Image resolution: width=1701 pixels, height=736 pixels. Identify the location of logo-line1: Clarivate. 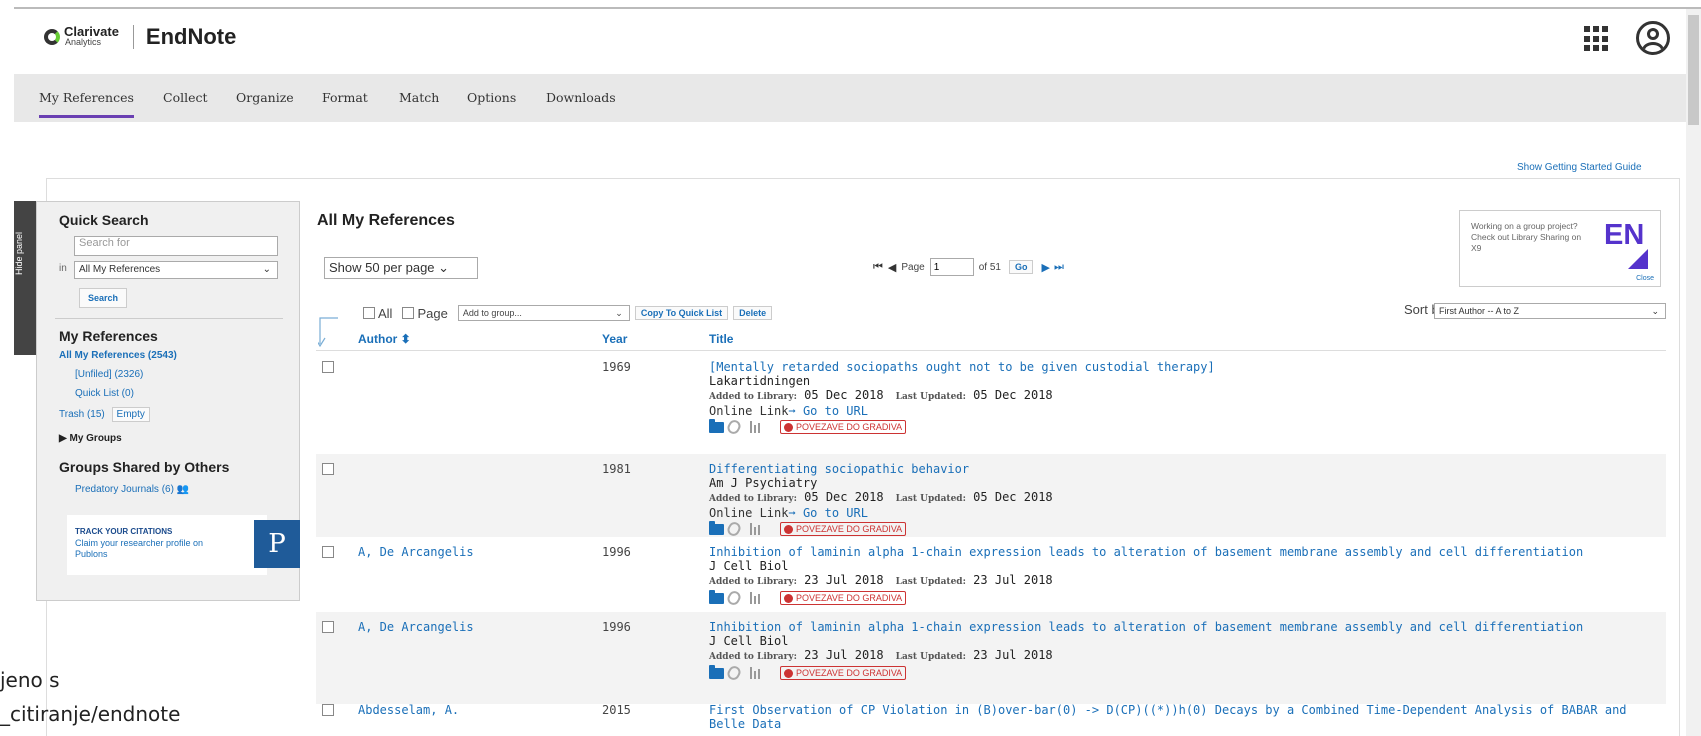
(91, 31).